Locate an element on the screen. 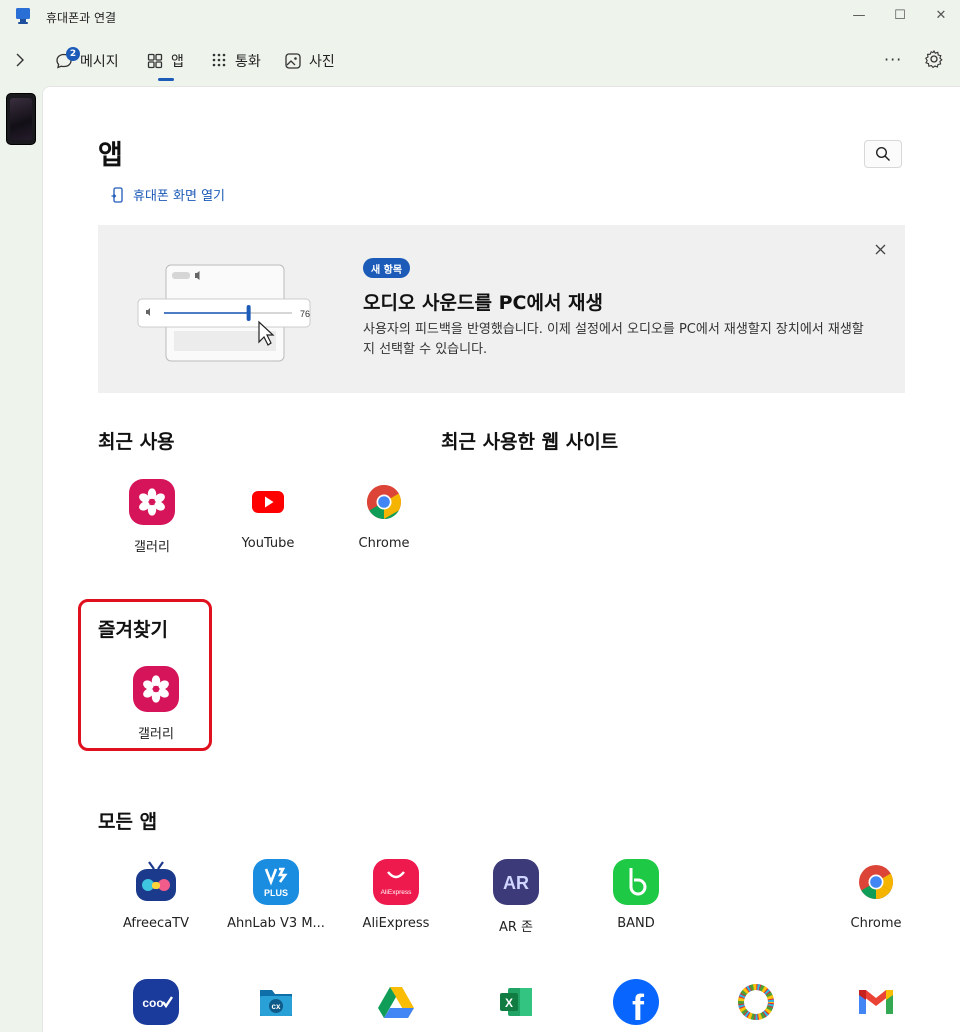  cx-icon-text: cx is located at coordinates (276, 1006).